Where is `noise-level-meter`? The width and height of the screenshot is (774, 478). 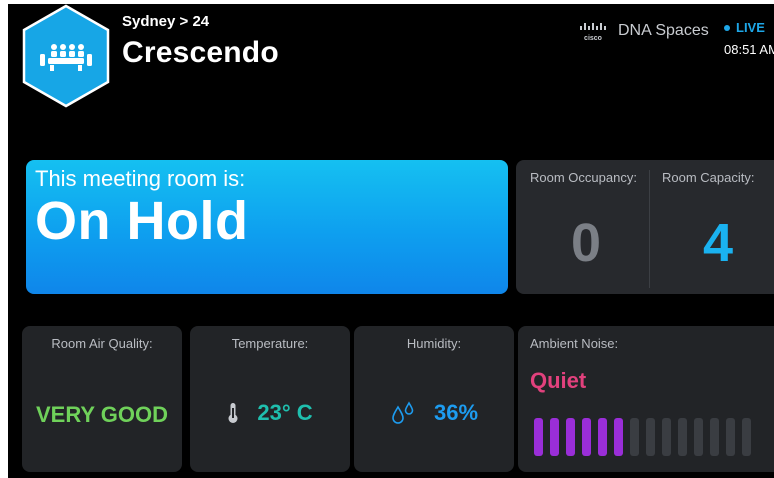
noise-level-meter is located at coordinates (642, 437).